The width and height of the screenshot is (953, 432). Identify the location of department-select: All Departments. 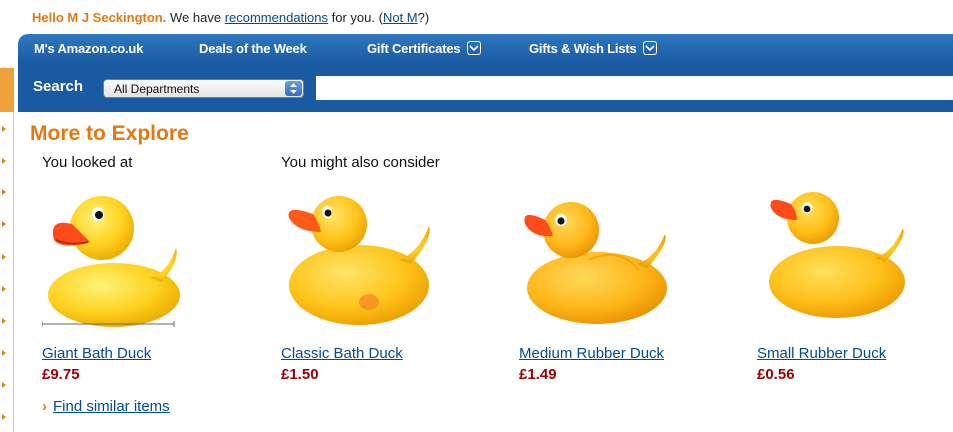
(203, 88).